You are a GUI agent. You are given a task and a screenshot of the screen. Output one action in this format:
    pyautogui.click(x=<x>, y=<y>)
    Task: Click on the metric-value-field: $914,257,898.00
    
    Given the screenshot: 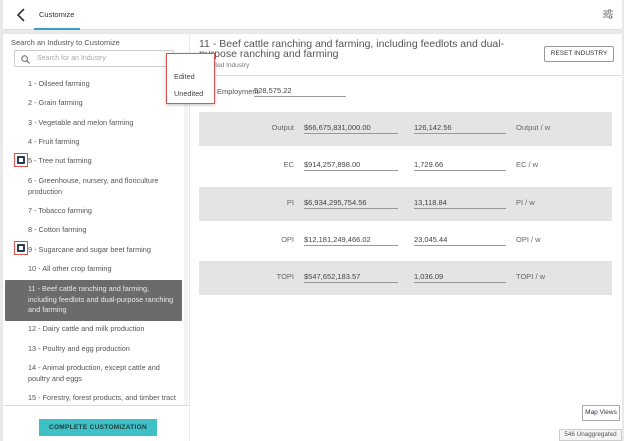 What is the action you would take?
    pyautogui.click(x=351, y=164)
    